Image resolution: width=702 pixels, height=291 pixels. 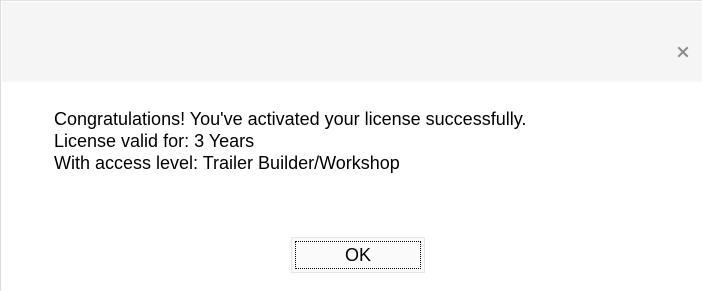 What do you see at coordinates (154, 141) in the screenshot?
I see `message-line-license-validity: License valid for: 3 Years` at bounding box center [154, 141].